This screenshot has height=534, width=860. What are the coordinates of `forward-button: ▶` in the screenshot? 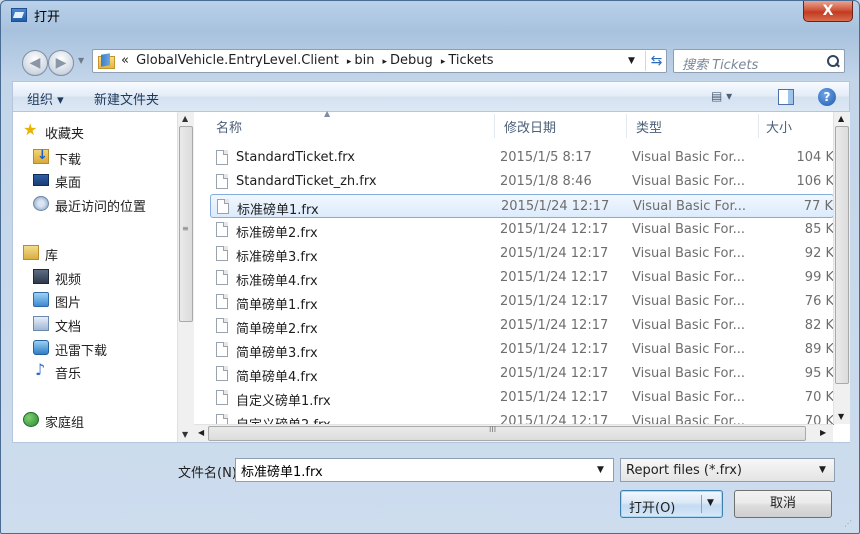 It's located at (61, 63).